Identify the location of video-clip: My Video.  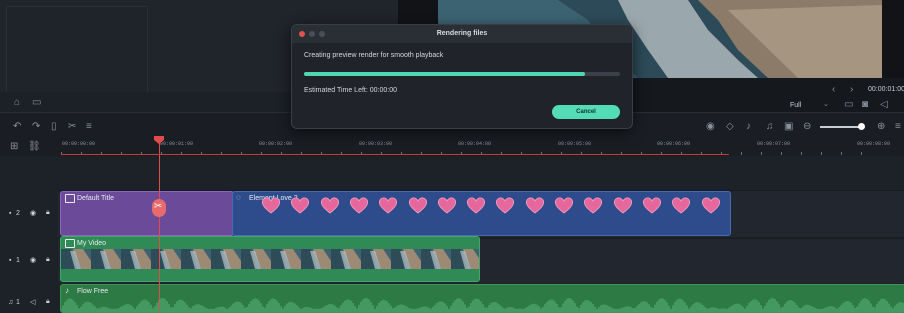
(270, 259).